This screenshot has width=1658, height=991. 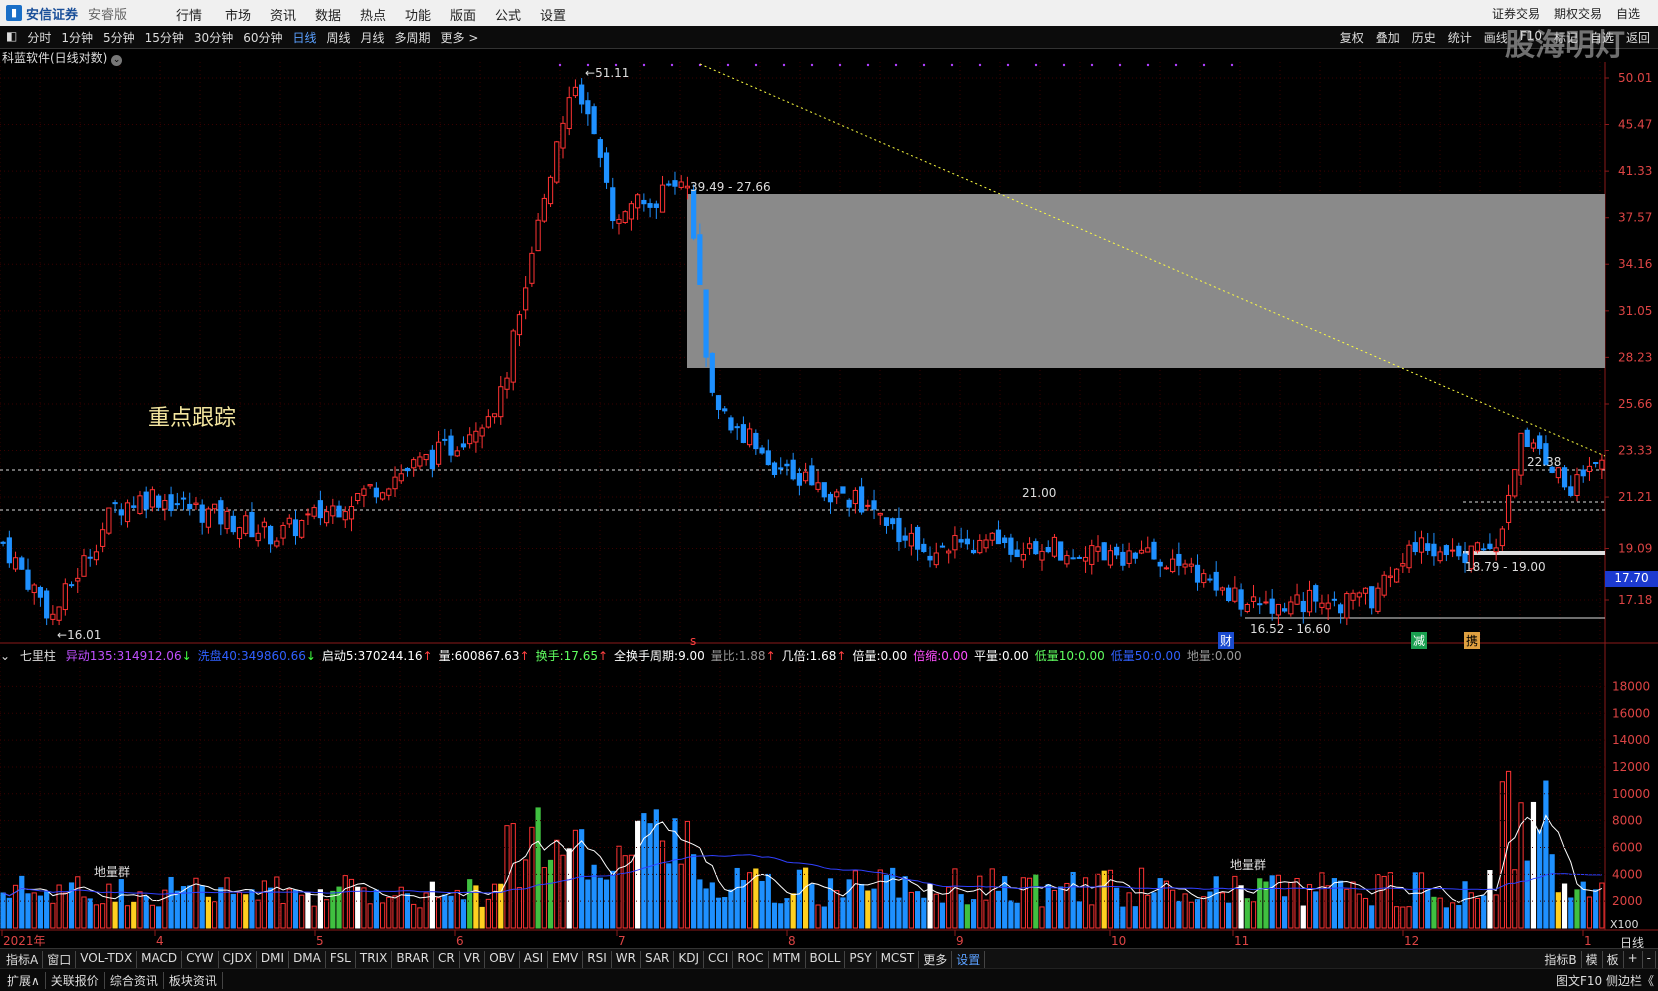 What do you see at coordinates (418, 14) in the screenshot?
I see `menu-item-functions: 功能` at bounding box center [418, 14].